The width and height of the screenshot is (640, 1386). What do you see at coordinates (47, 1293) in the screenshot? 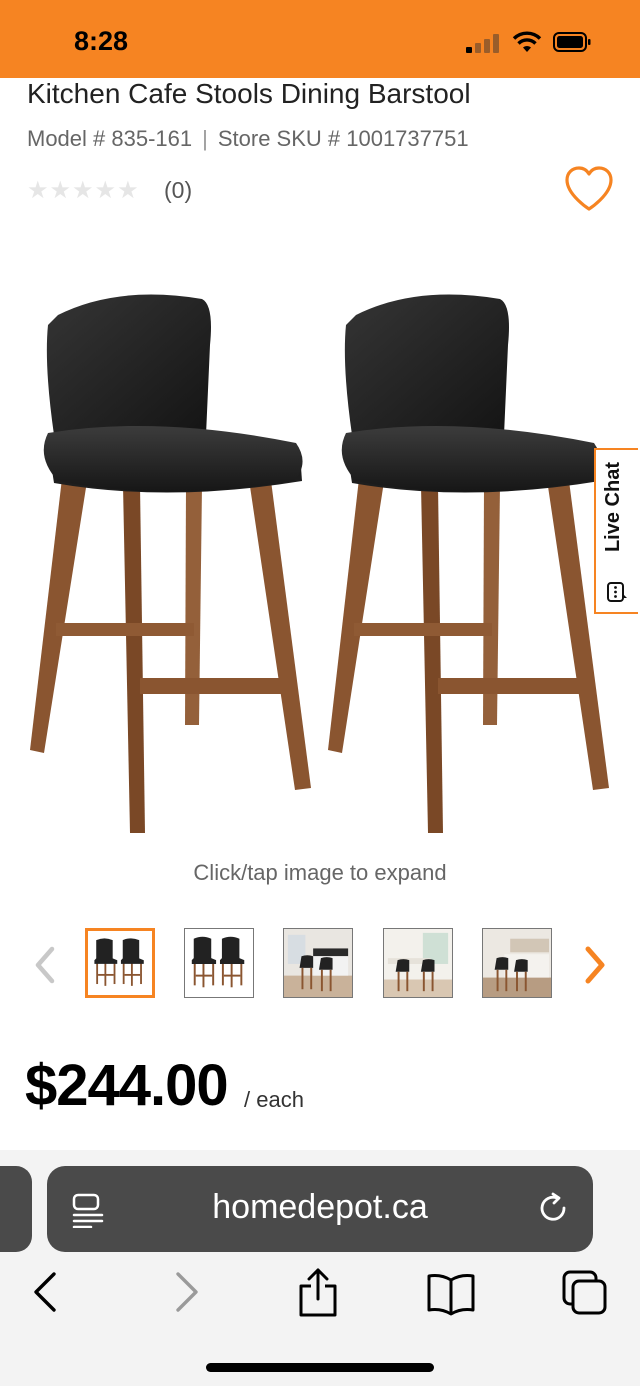
I see `back-icon` at bounding box center [47, 1293].